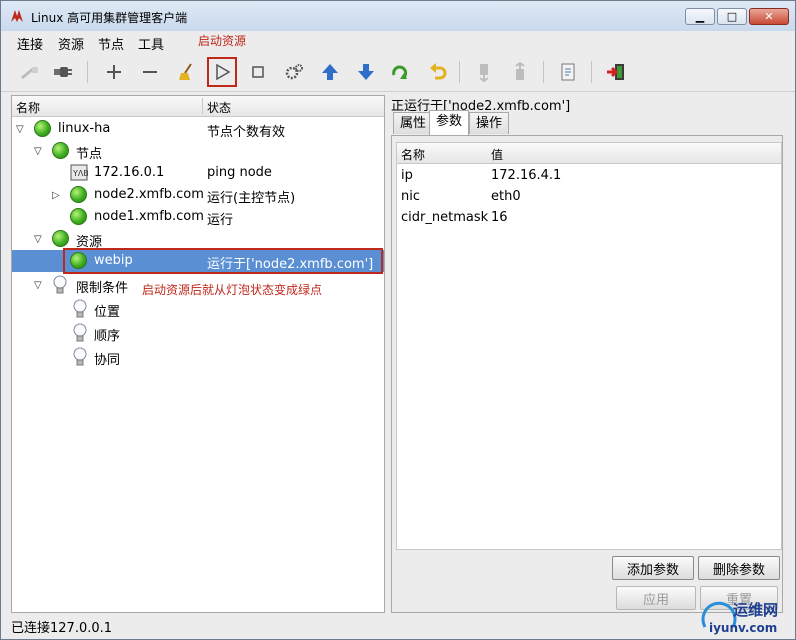 The height and width of the screenshot is (640, 796). What do you see at coordinates (589, 153) in the screenshot?
I see `table-header: 名称 值` at bounding box center [589, 153].